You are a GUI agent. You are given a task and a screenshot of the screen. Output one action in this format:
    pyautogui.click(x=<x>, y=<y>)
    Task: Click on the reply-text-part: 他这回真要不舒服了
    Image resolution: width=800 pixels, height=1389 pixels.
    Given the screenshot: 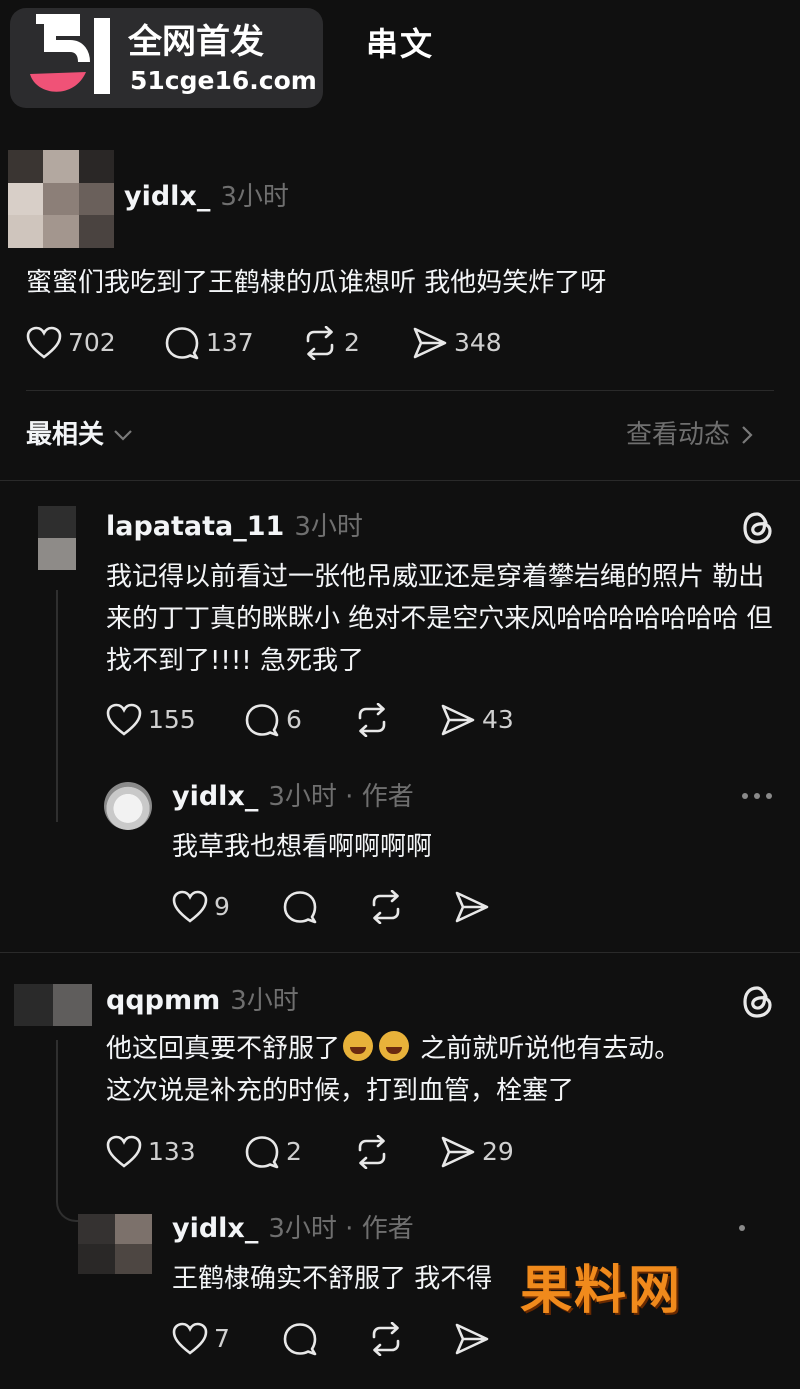 What is the action you would take?
    pyautogui.click(x=223, y=1049)
    